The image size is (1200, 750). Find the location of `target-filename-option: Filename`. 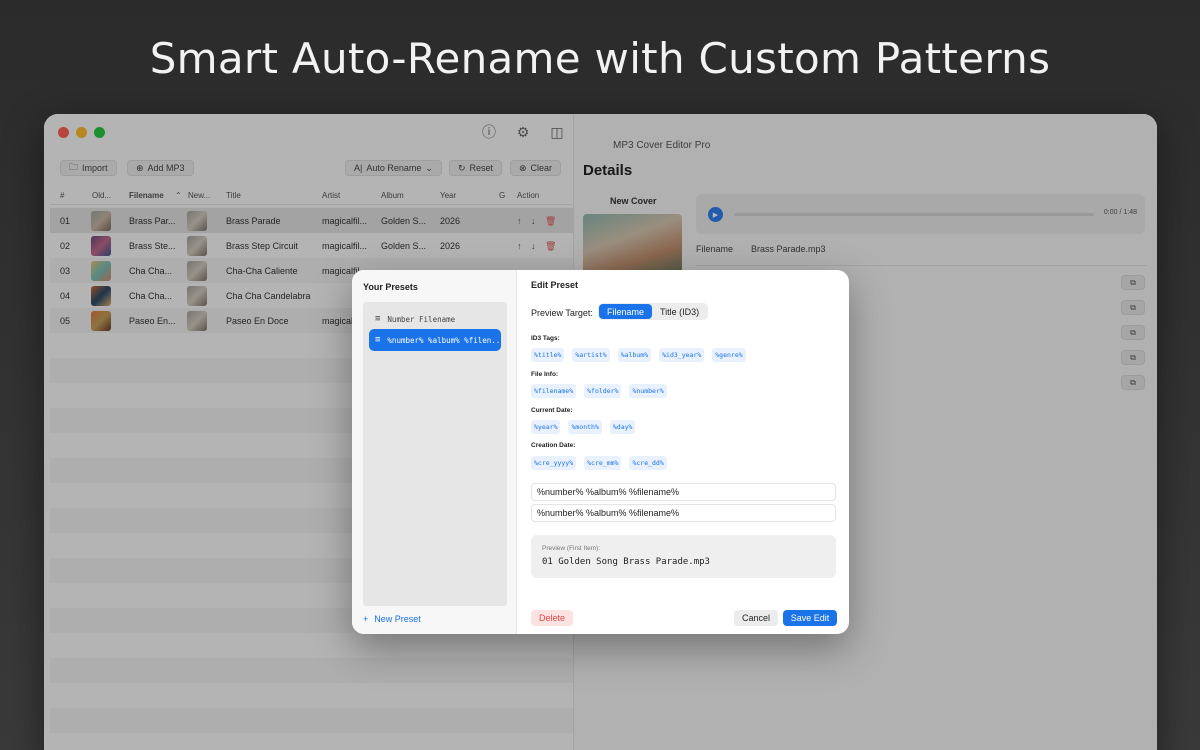

target-filename-option: Filename is located at coordinates (626, 311).